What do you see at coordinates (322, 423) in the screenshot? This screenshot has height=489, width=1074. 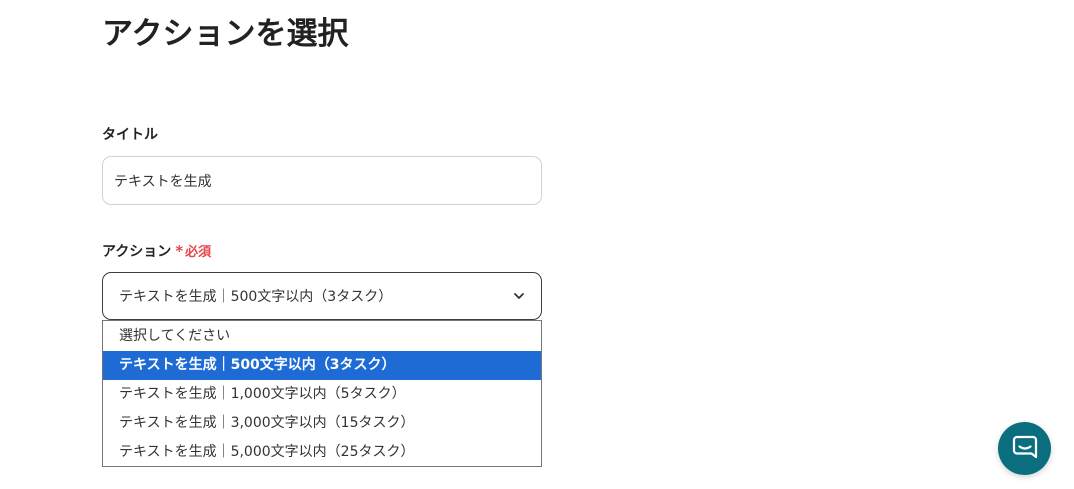 I see `dropdown-option: テキストを生成｜3,000文字以内（15タスク）` at bounding box center [322, 423].